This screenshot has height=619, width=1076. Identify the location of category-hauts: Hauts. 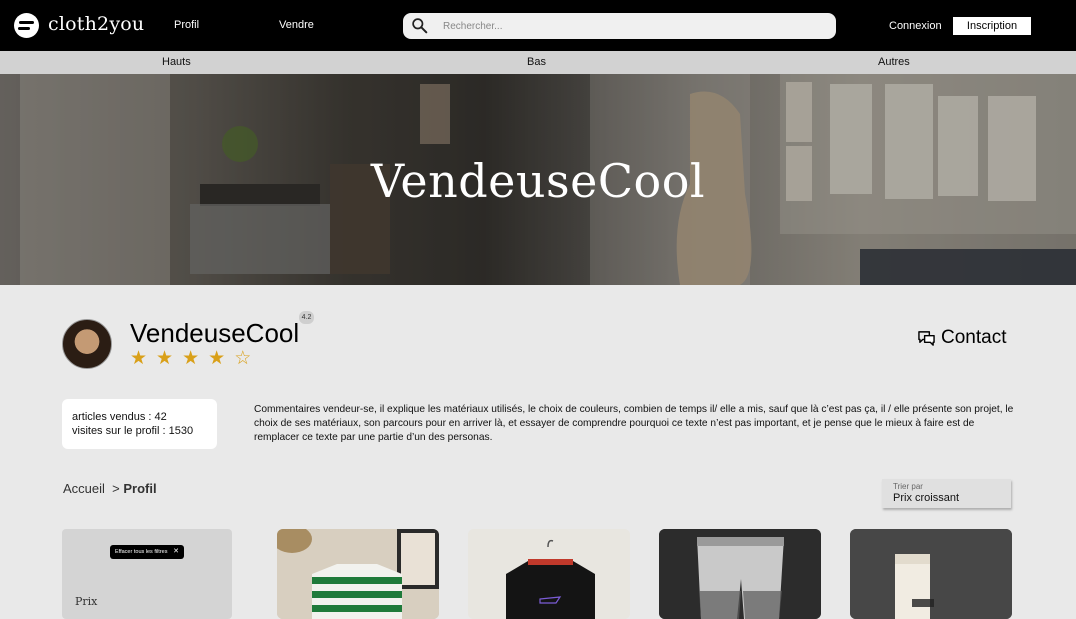
(176, 62).